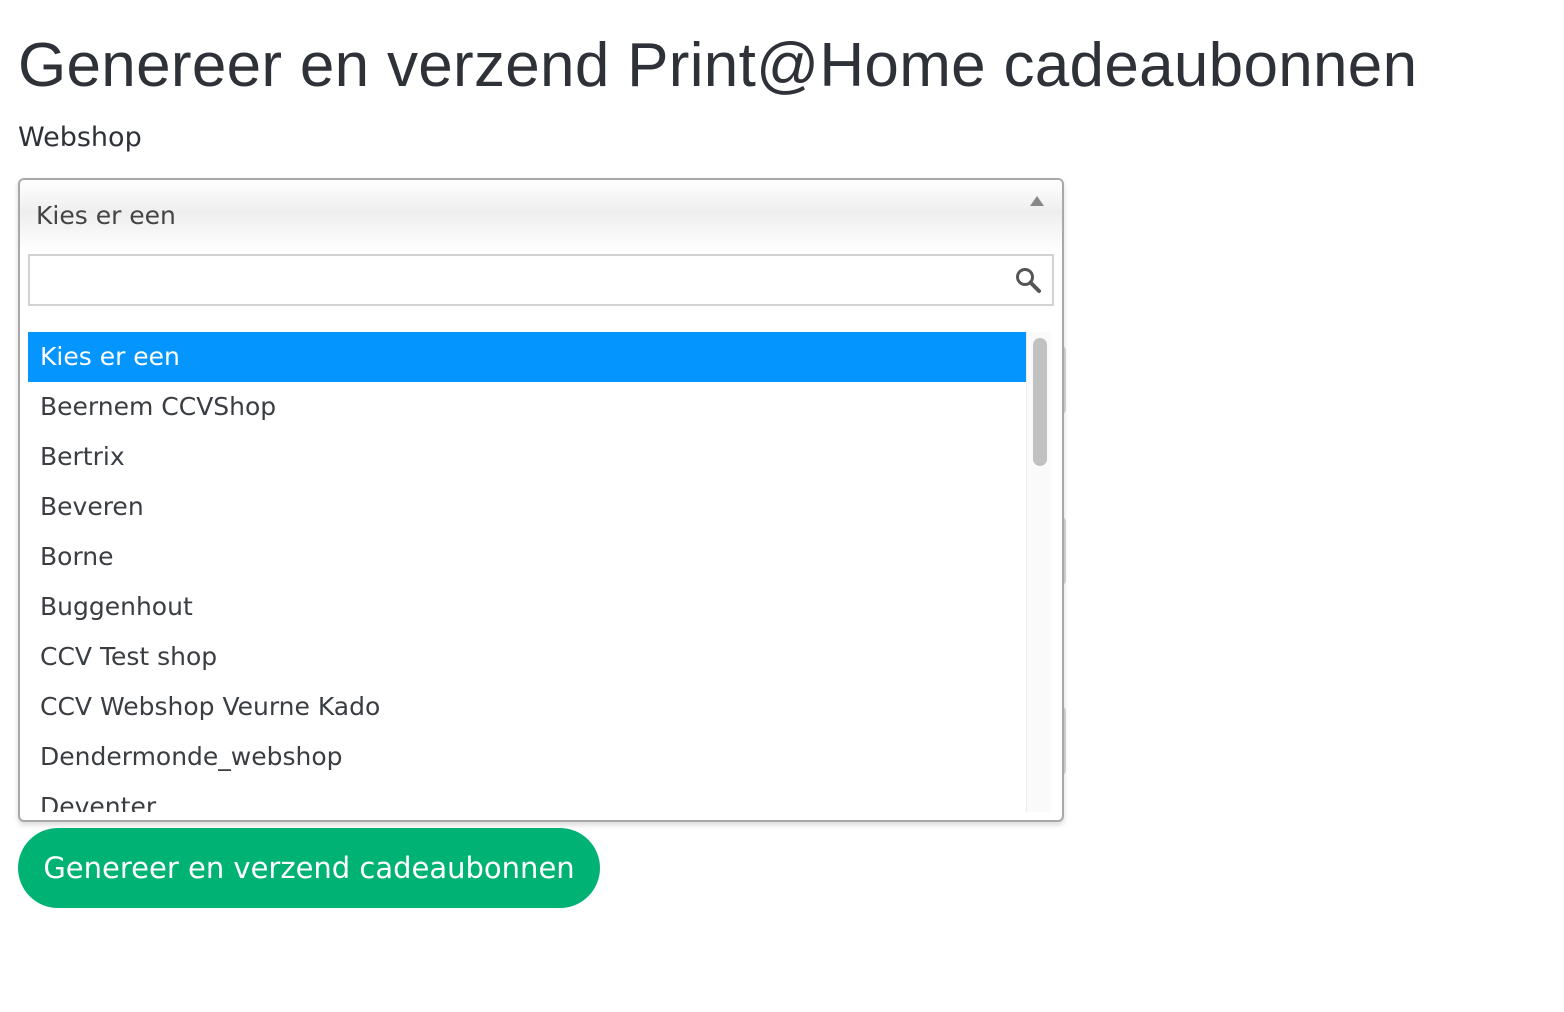 Image resolution: width=1564 pixels, height=1012 pixels. What do you see at coordinates (527, 507) in the screenshot?
I see `option-beveren: Beveren` at bounding box center [527, 507].